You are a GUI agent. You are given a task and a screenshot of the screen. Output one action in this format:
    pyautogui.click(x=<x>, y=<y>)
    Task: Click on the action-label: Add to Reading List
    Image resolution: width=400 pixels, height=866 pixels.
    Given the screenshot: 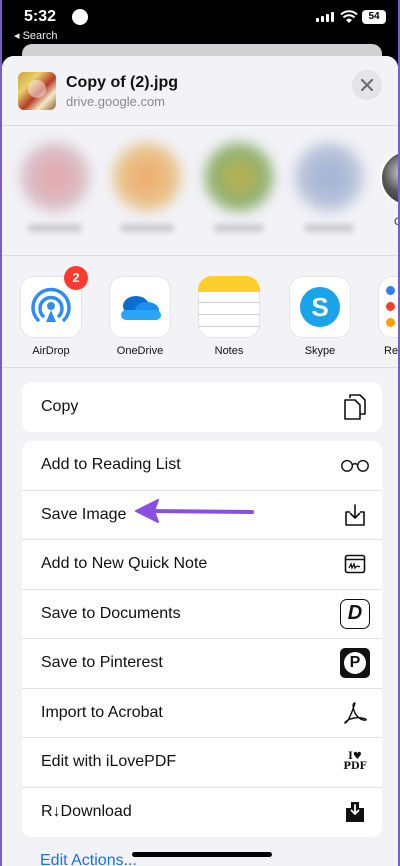 What is the action you would take?
    pyautogui.click(x=111, y=465)
    